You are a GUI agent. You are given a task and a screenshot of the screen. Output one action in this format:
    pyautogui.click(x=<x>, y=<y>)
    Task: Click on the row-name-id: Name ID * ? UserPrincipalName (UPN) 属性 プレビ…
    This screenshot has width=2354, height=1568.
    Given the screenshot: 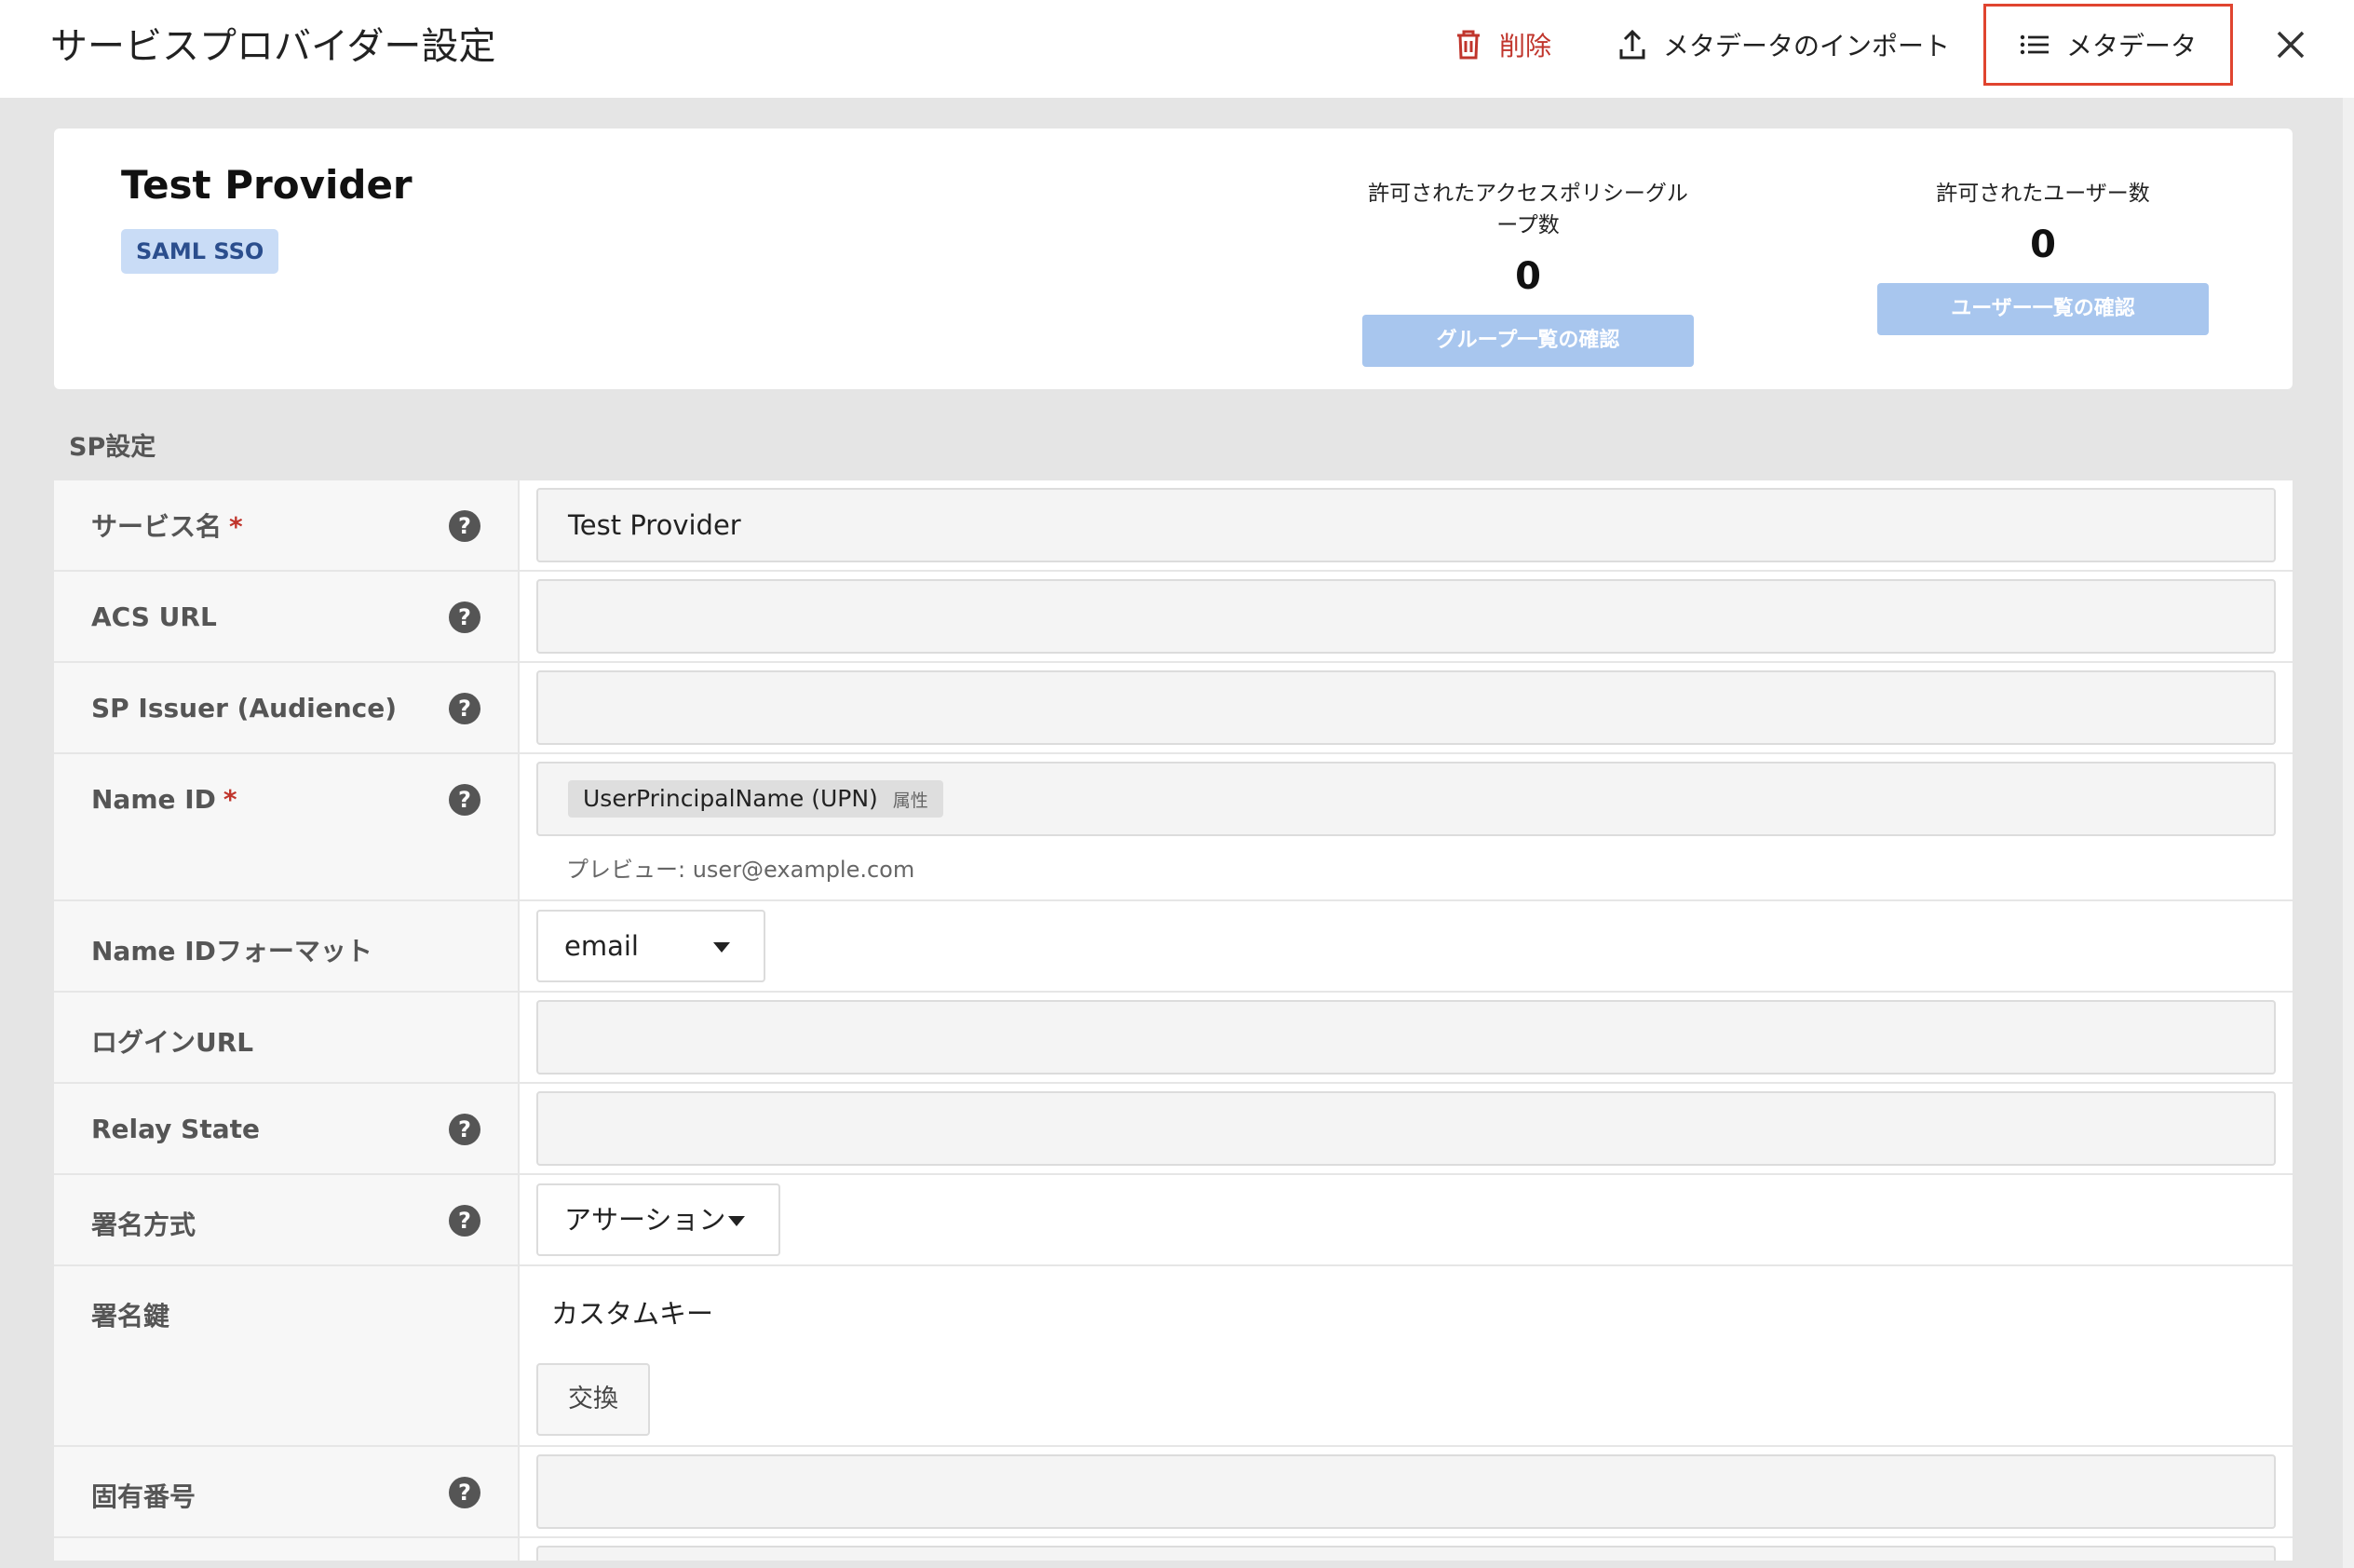 What is the action you would take?
    pyautogui.click(x=1173, y=827)
    